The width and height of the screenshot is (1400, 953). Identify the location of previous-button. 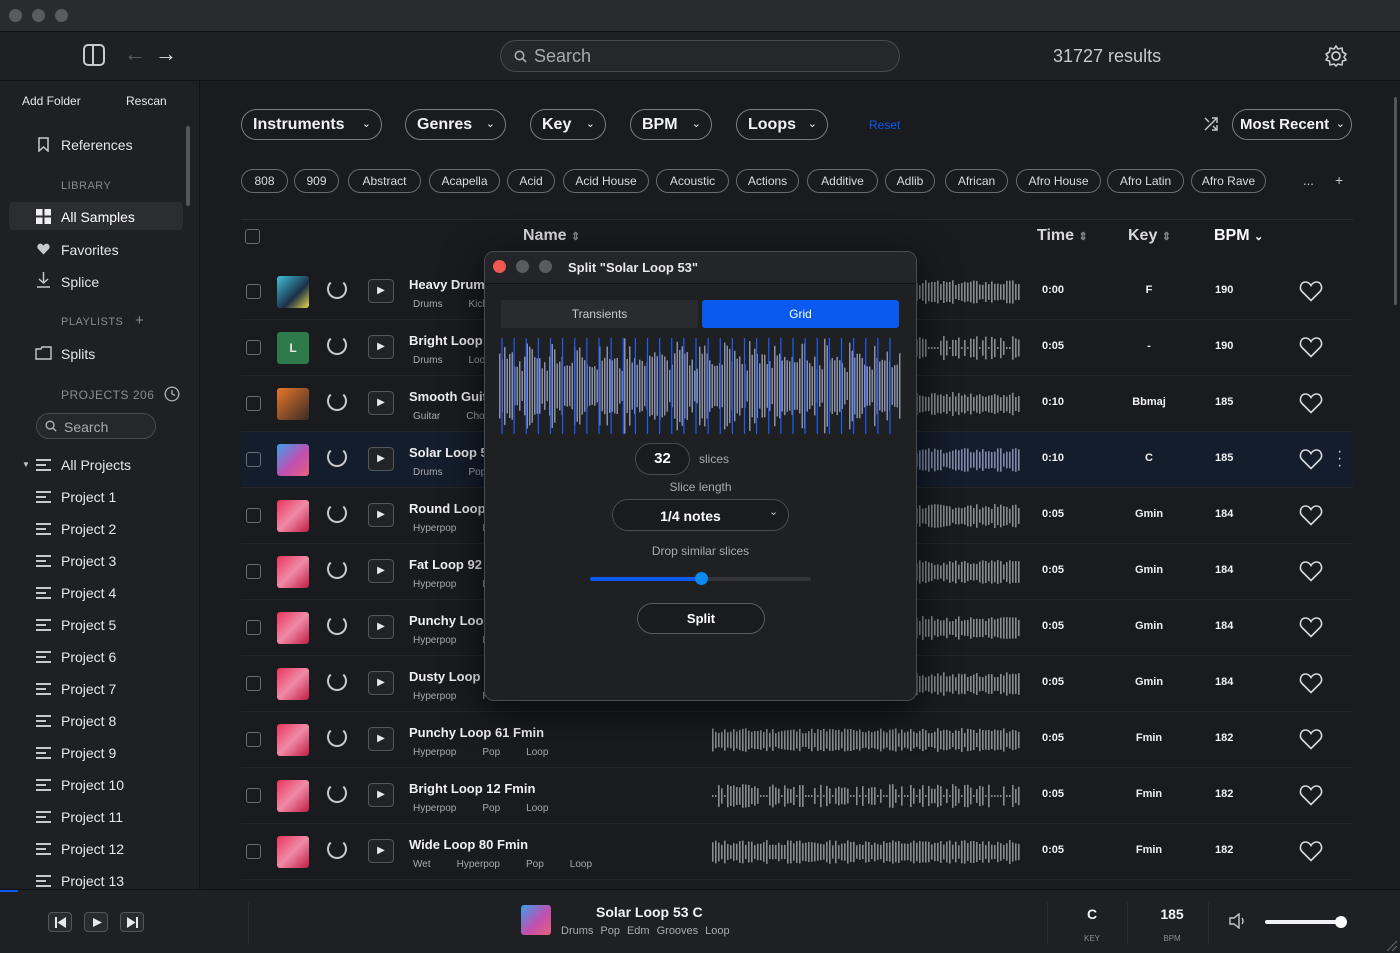
(60, 922).